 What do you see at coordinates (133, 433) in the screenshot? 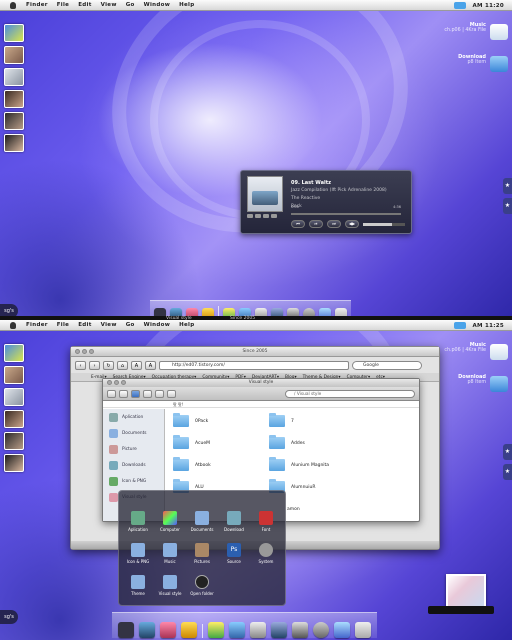
I see `sidebar-item-documents: Documents` at bounding box center [133, 433].